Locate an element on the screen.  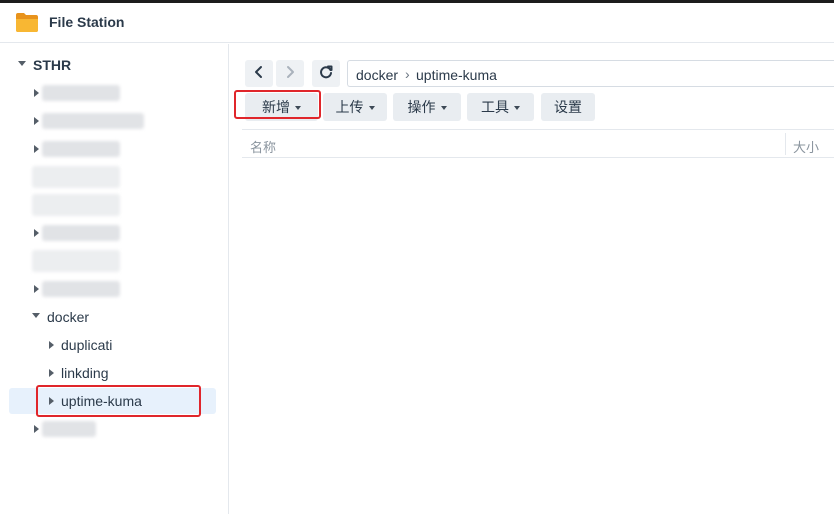
folder-icon is located at coordinates (27, 22).